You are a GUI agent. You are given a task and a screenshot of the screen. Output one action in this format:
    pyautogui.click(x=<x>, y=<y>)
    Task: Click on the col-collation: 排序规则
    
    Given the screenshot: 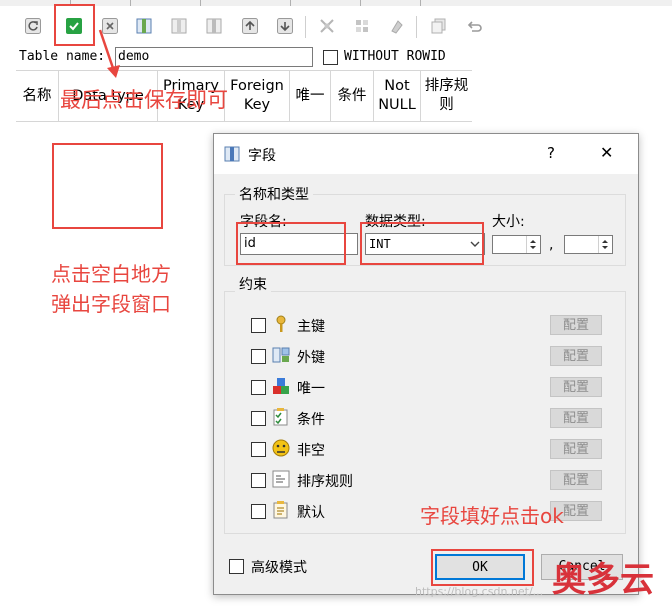 What is the action you would take?
    pyautogui.click(x=446, y=96)
    